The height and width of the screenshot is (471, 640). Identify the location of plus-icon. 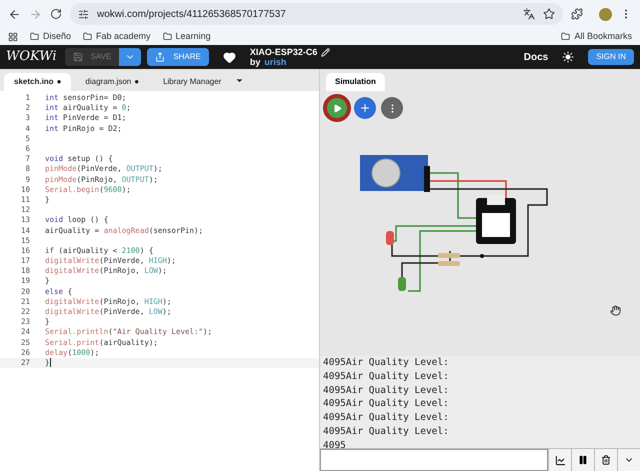
(365, 108).